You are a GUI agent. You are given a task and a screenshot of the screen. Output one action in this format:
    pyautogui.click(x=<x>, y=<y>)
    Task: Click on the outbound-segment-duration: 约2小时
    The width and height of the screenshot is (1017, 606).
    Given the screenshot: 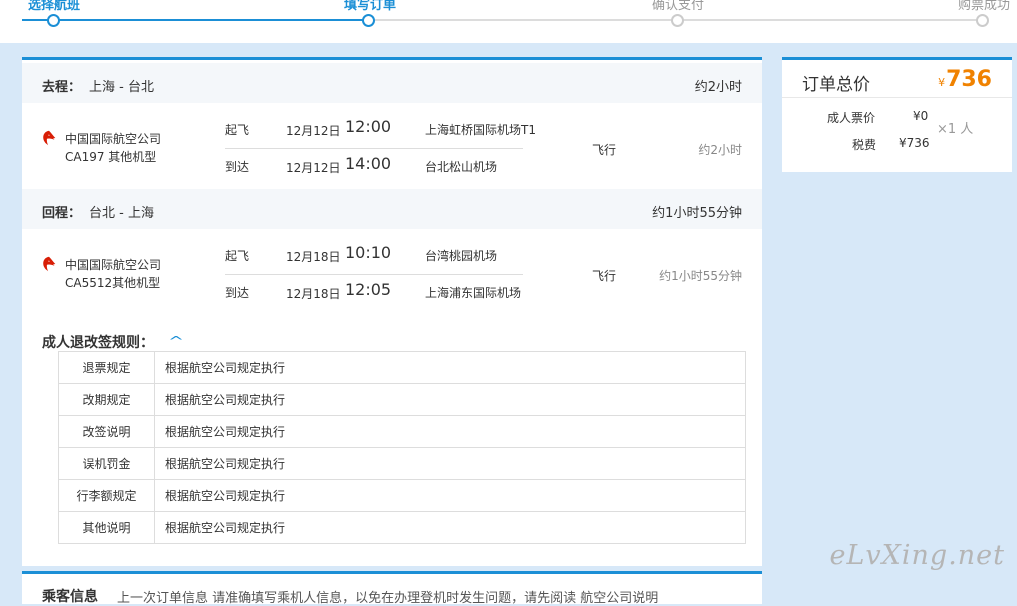 What is the action you would take?
    pyautogui.click(x=720, y=150)
    